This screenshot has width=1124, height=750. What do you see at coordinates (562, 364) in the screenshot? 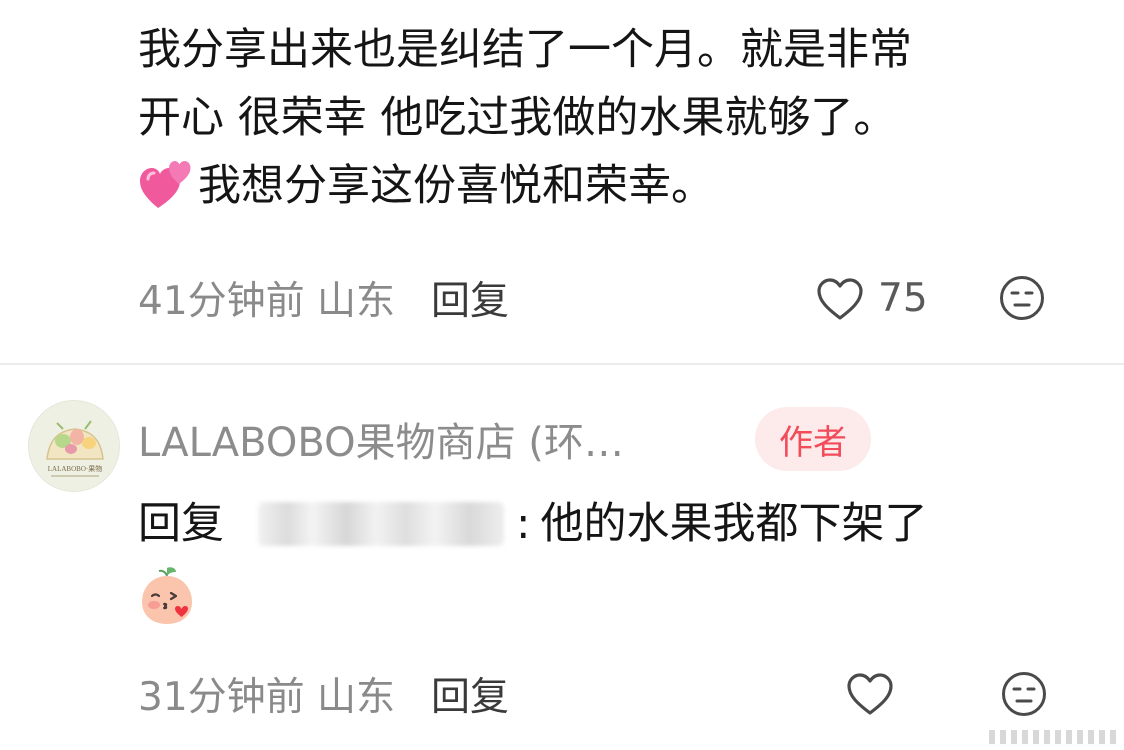
I see `divider` at bounding box center [562, 364].